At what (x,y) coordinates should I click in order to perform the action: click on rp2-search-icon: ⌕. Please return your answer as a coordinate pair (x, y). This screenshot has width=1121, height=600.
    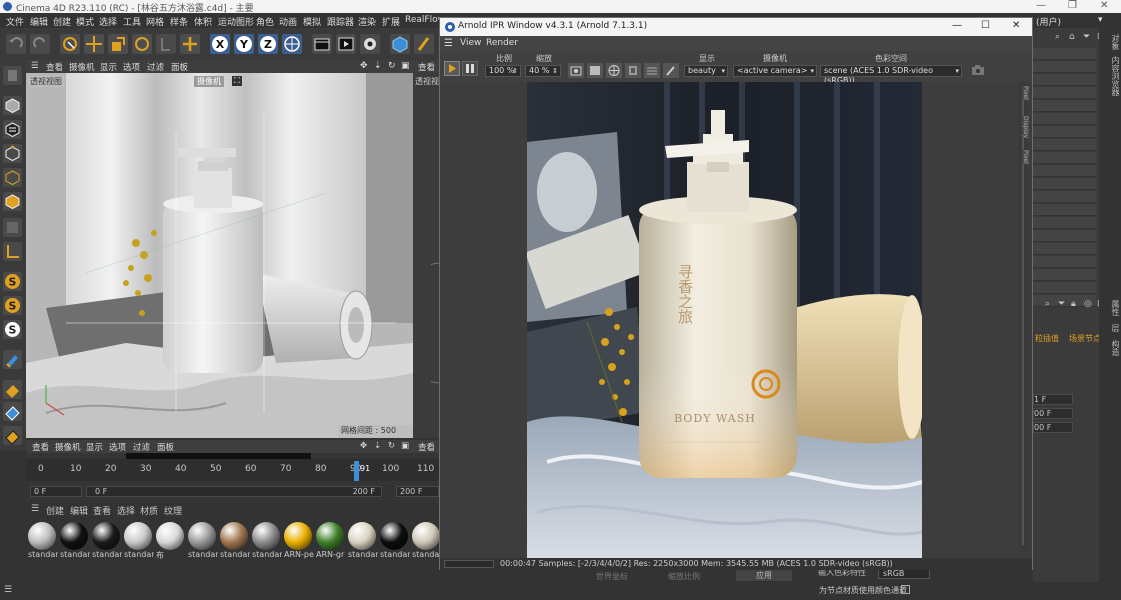
    Looking at the image, I should click on (1047, 304).